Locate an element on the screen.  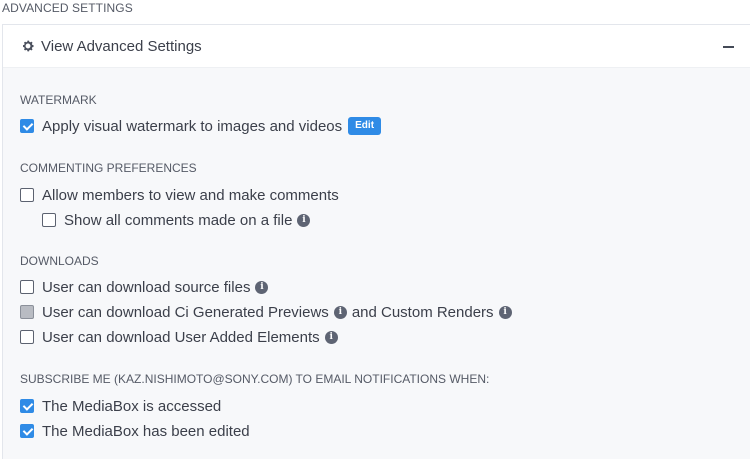
allow-comments-row: Allow members to view and make comments is located at coordinates (179, 195).